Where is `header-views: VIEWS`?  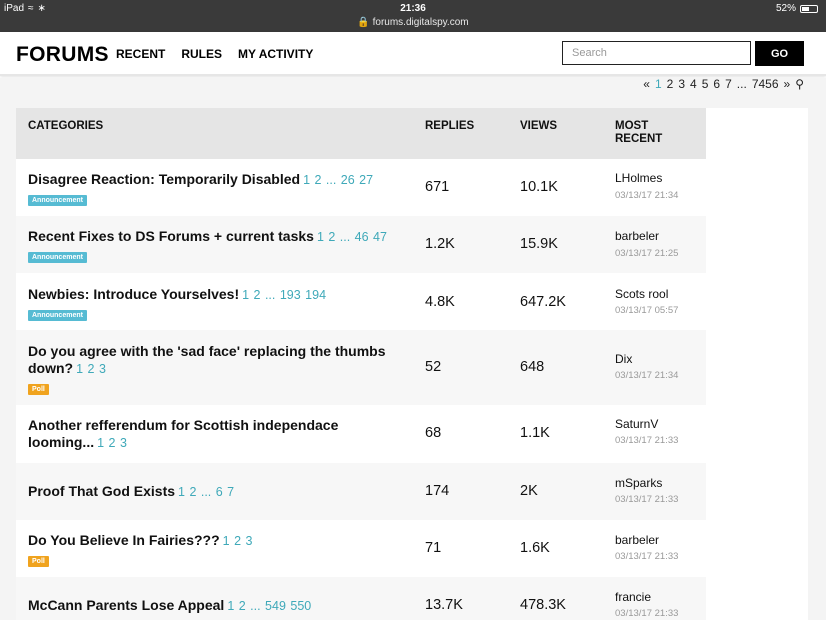 header-views: VIEWS is located at coordinates (539, 126).